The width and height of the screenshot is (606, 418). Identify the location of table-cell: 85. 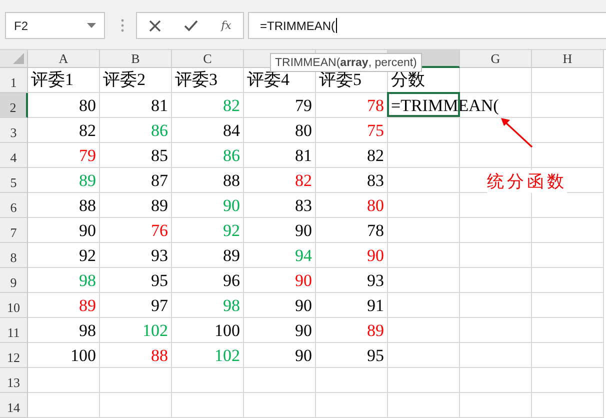
(136, 155).